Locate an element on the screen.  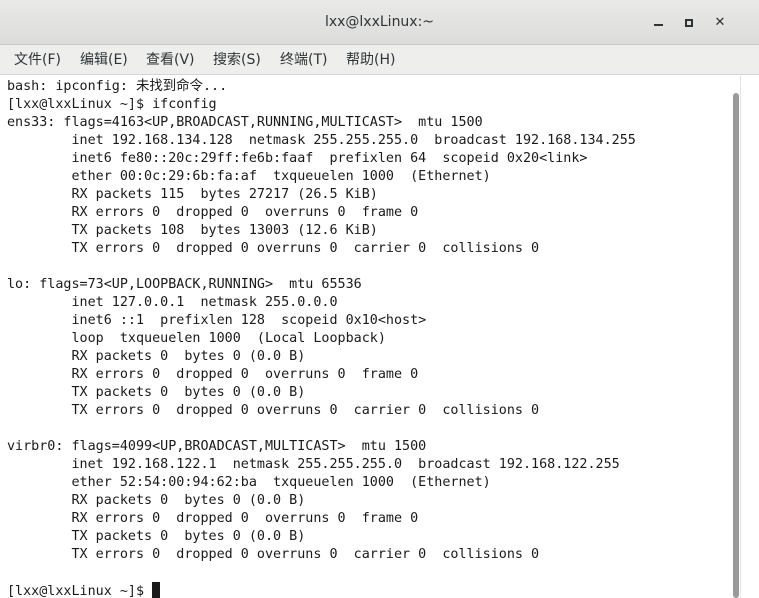
prompt-line: [lxx@lxxLinux ~]$ is located at coordinates (367, 590).